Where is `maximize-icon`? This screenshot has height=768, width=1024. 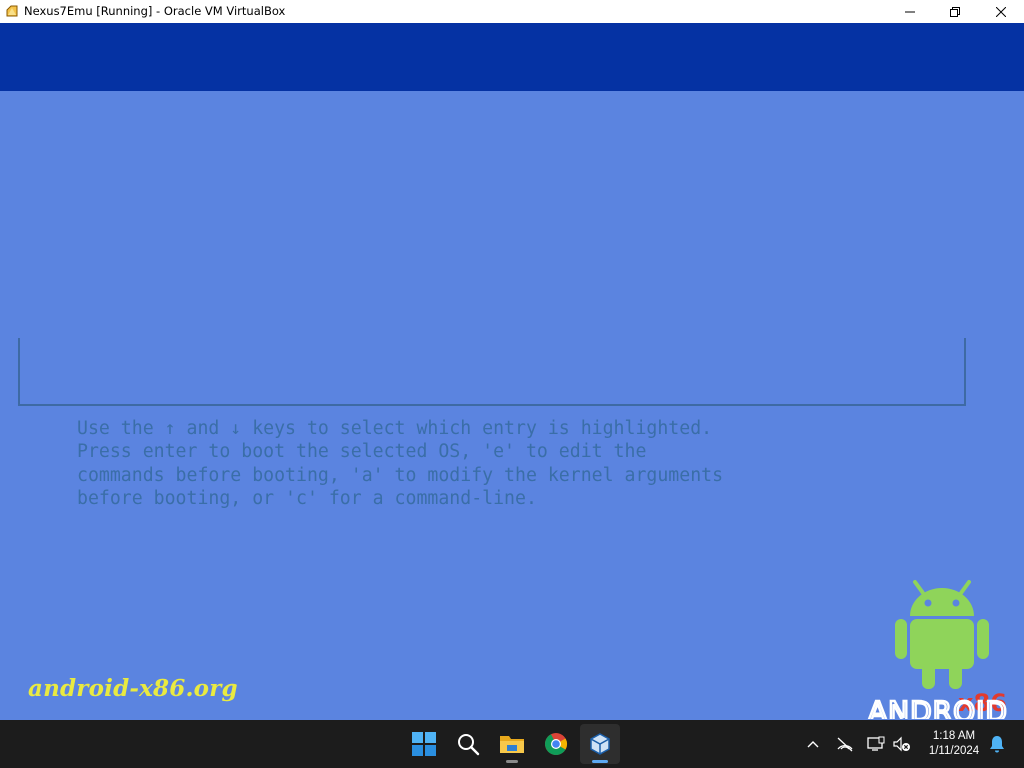 maximize-icon is located at coordinates (955, 11).